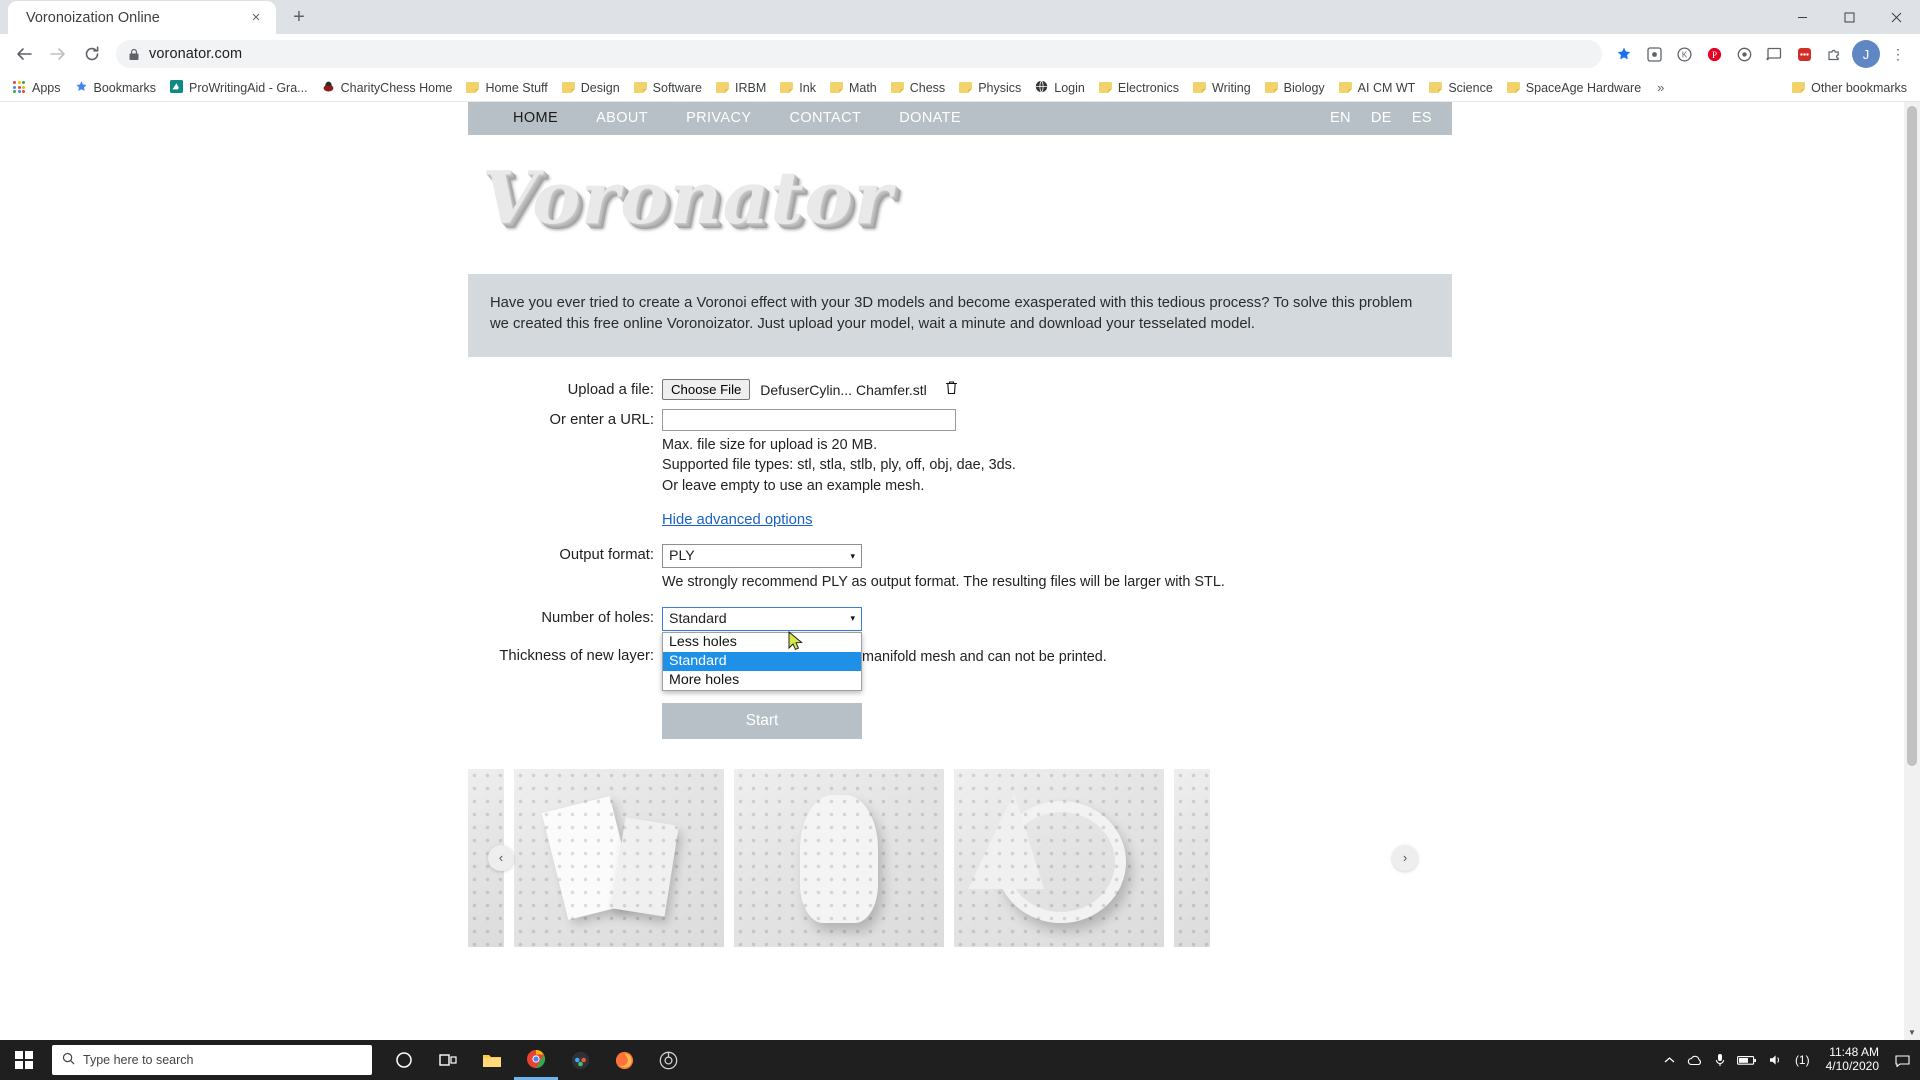  I want to click on globe-icon, so click(1041, 88).